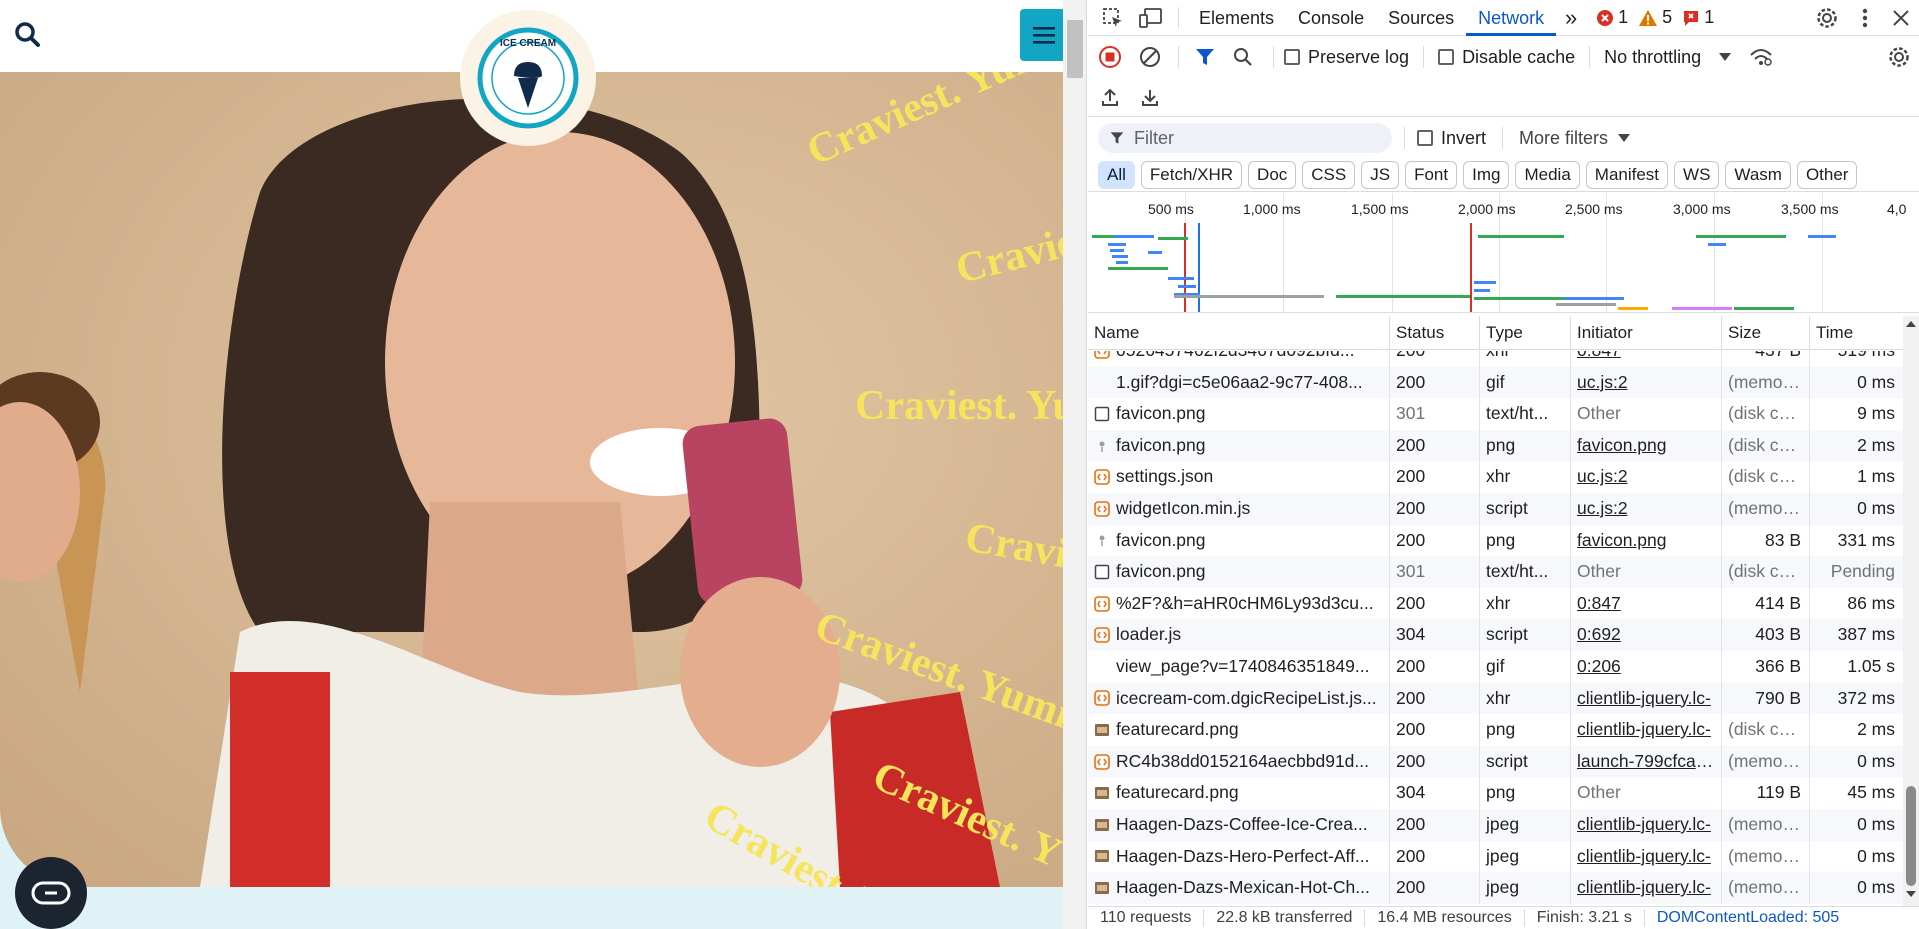 The image size is (1919, 929). Describe the element at coordinates (1511, 18) in the screenshot. I see `tab-network: Network` at that location.